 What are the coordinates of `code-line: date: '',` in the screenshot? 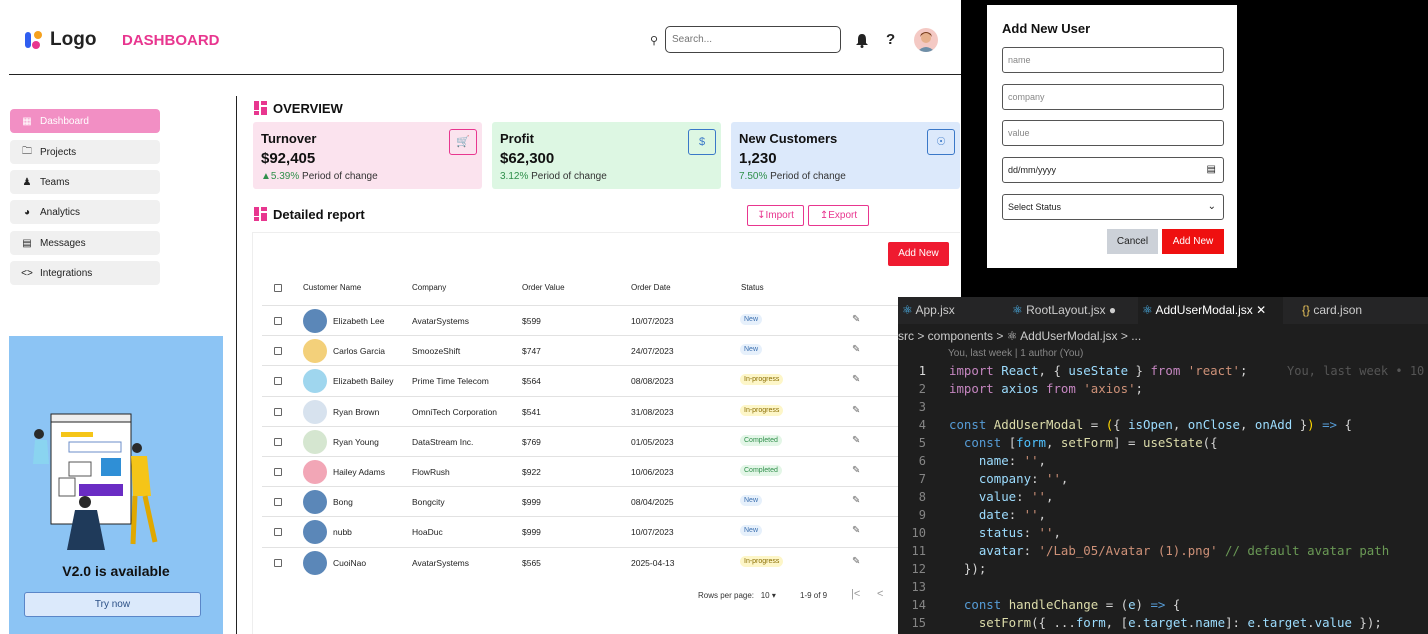 It's located at (997, 514).